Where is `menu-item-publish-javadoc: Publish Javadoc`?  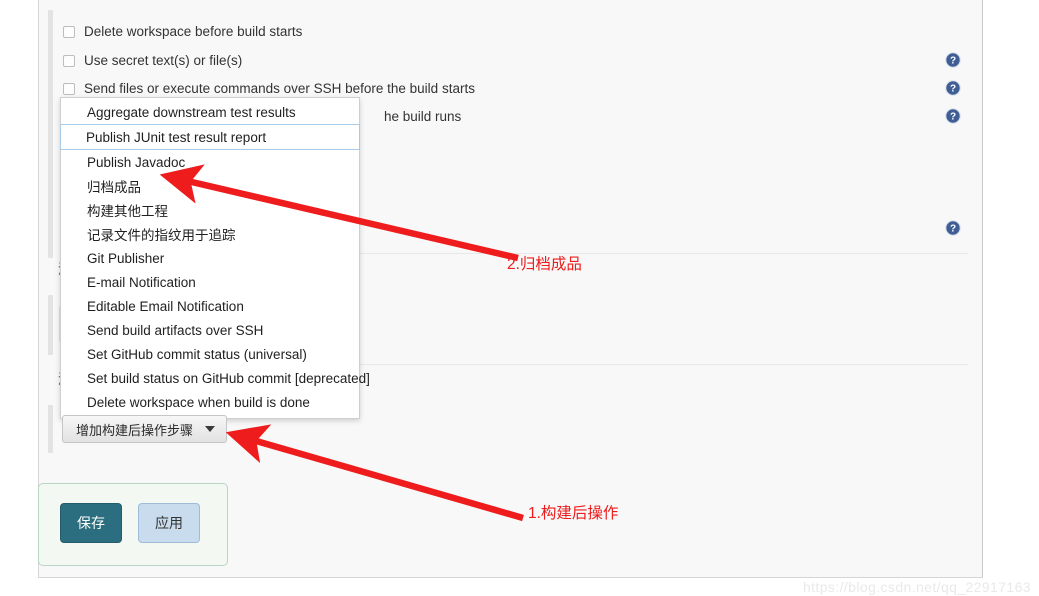
menu-item-publish-javadoc: Publish Javadoc is located at coordinates (210, 162).